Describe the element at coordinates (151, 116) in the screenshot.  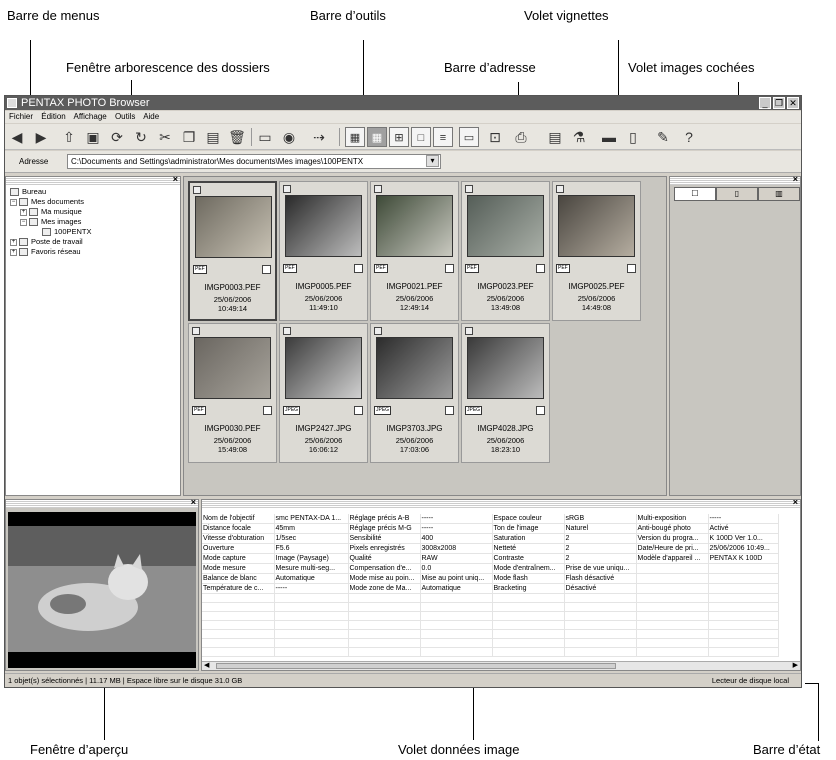
I see `menu-help: Aide` at that location.